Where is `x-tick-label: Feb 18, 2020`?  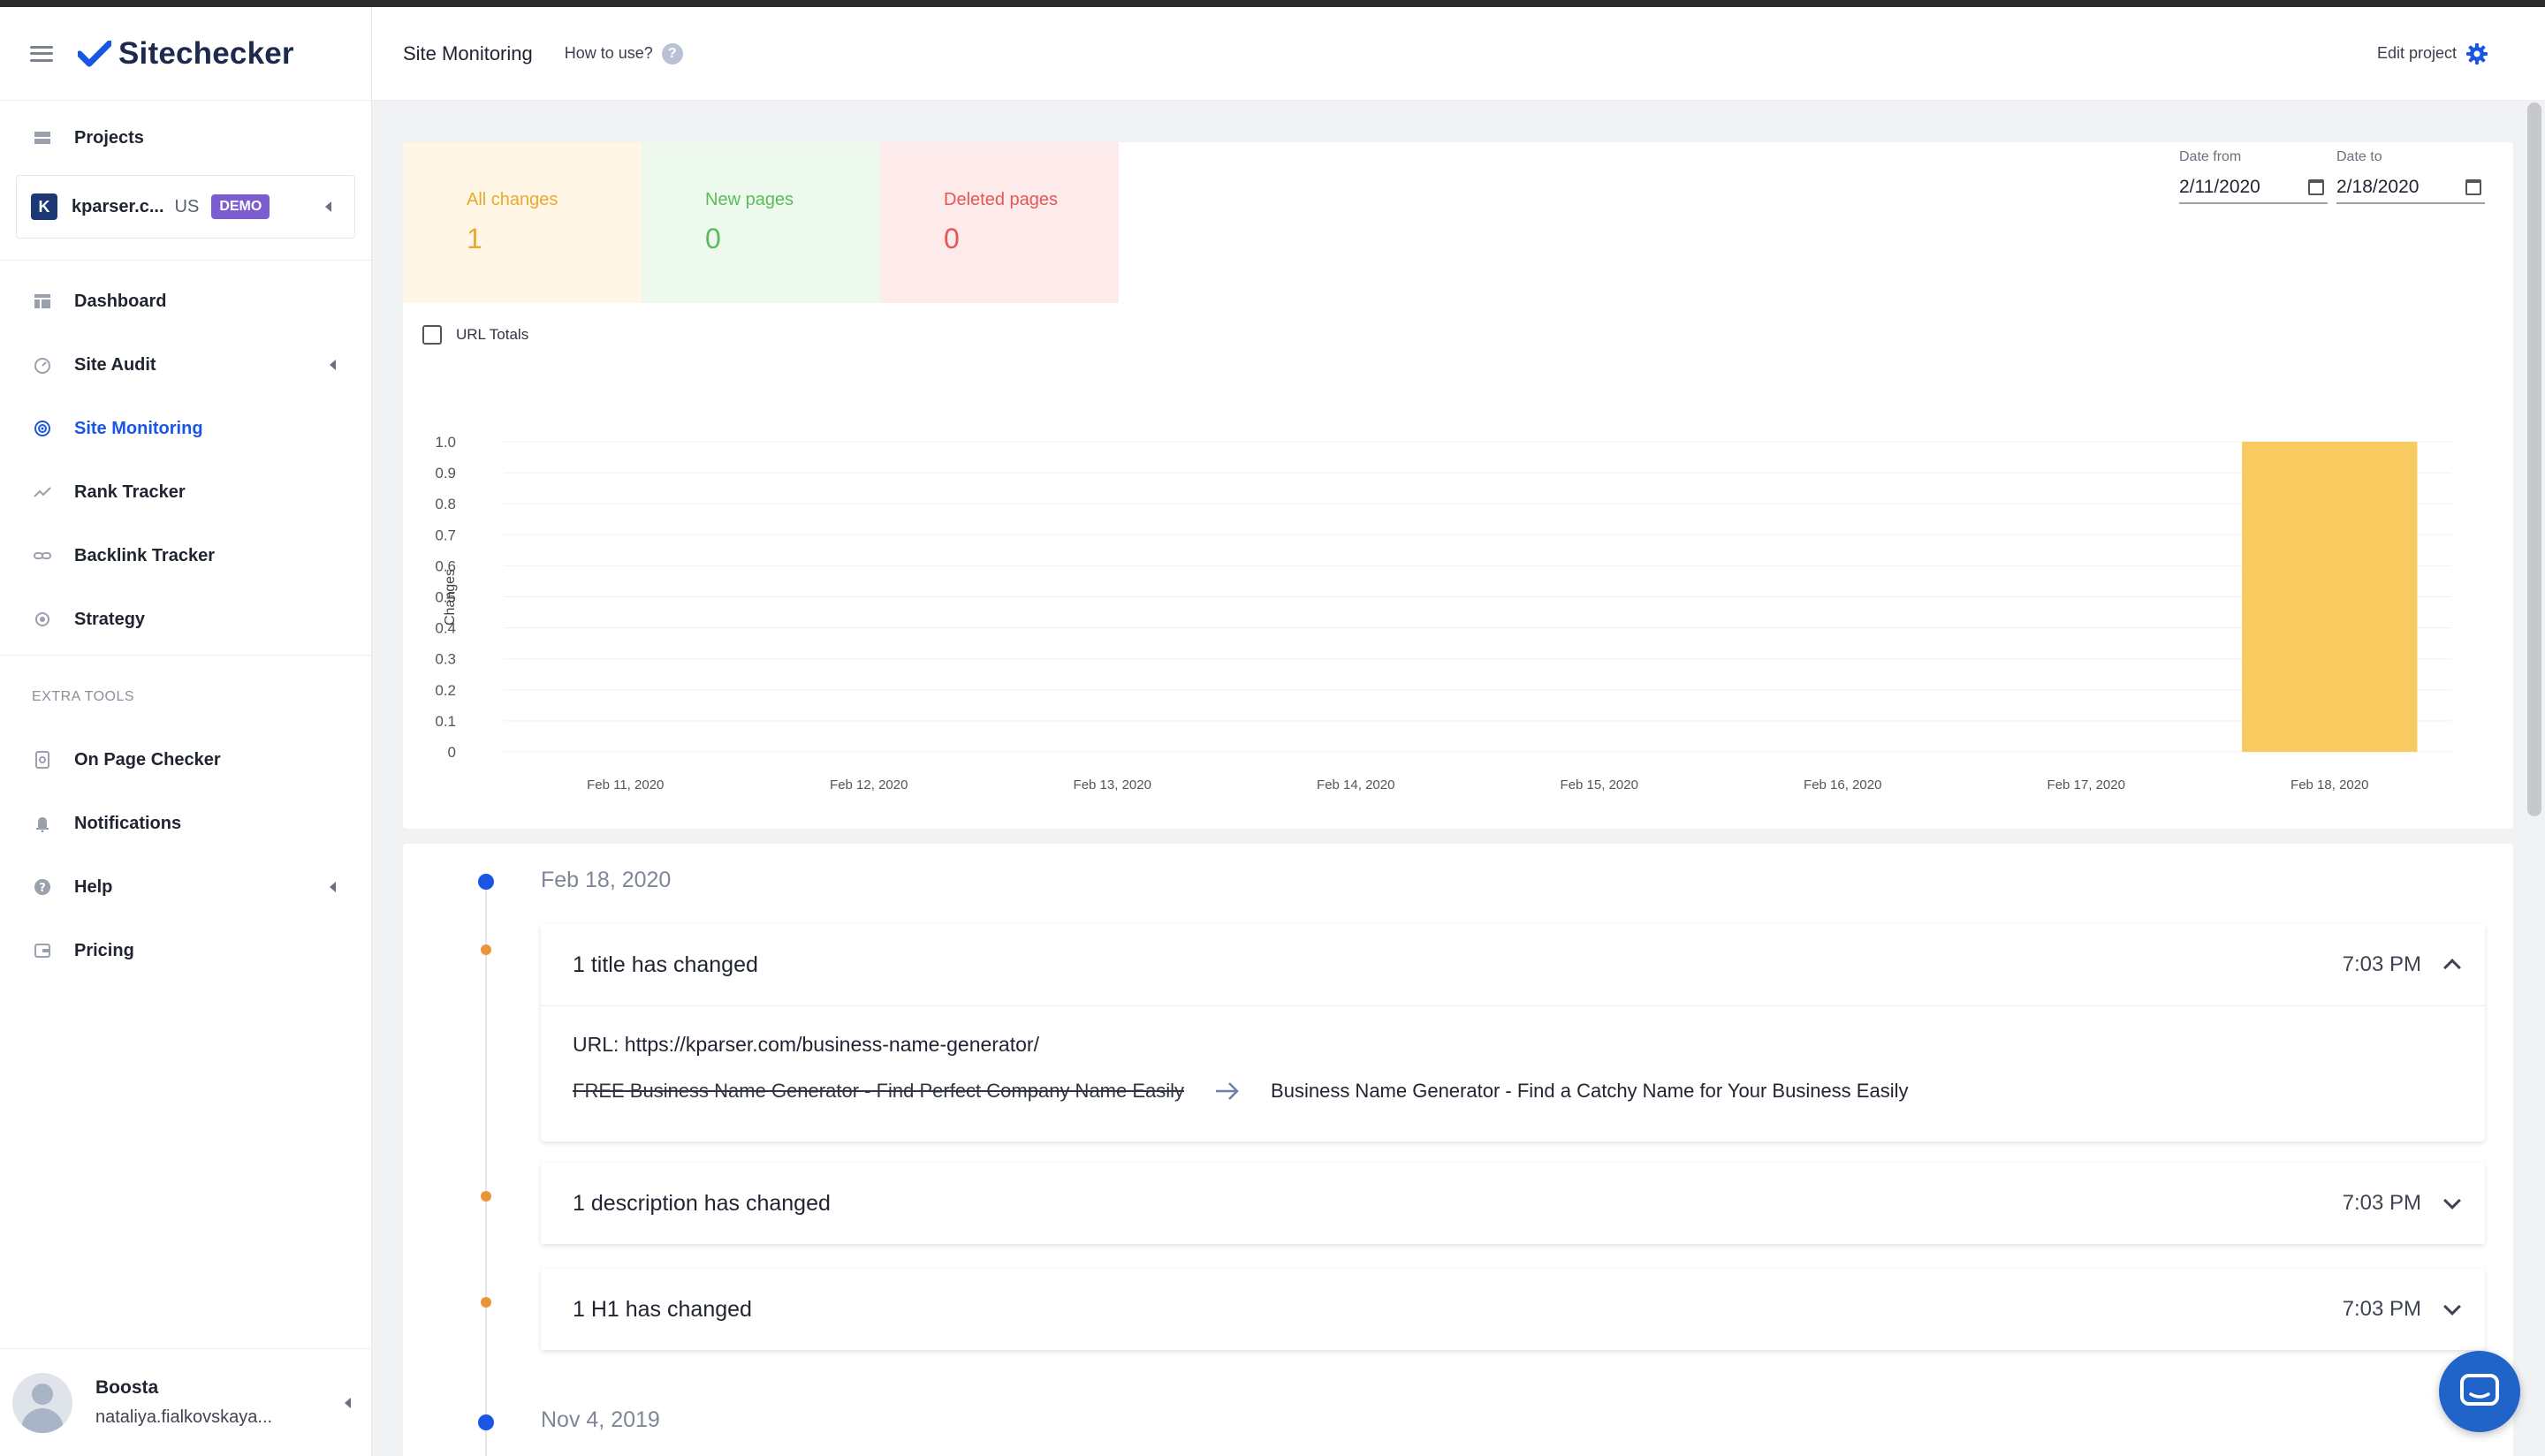 x-tick-label: Feb 18, 2020 is located at coordinates (2329, 785).